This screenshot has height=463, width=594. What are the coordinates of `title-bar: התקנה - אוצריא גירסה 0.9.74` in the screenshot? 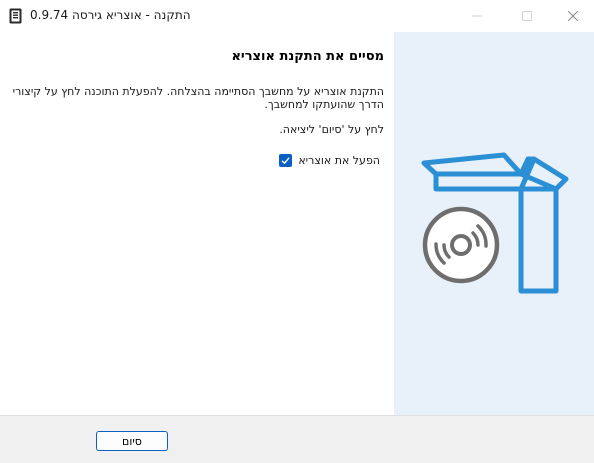 It's located at (297, 16).